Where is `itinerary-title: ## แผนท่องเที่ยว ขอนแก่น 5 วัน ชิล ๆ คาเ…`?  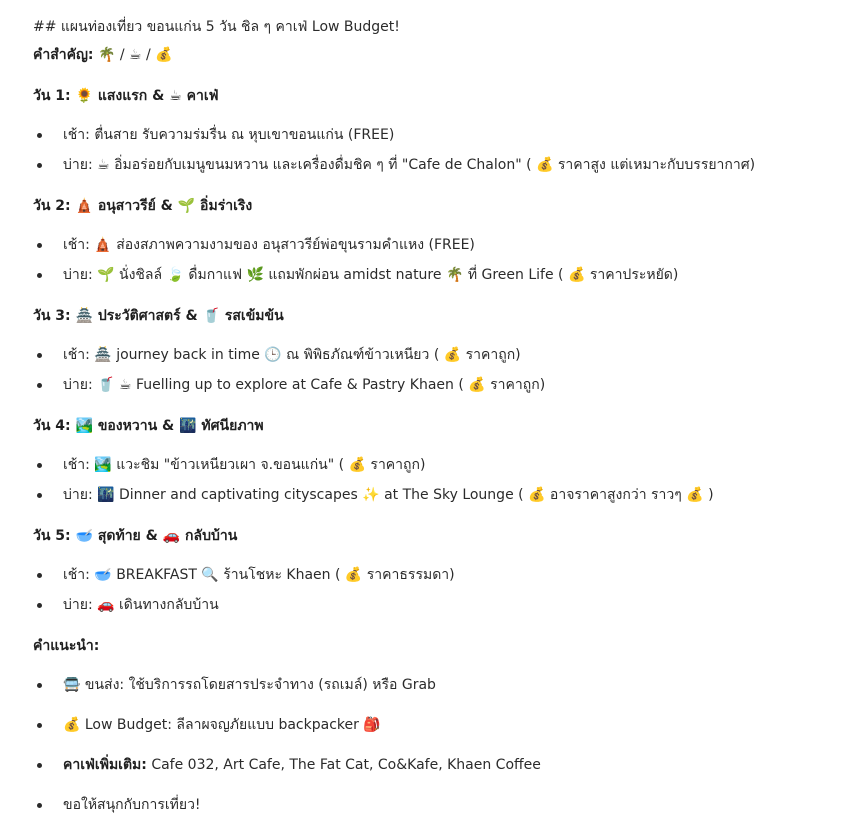 itinerary-title: ## แผนท่องเที่ยว ขอนแก่น 5 วัน ชิล ๆ คาเ… is located at coordinates (216, 27).